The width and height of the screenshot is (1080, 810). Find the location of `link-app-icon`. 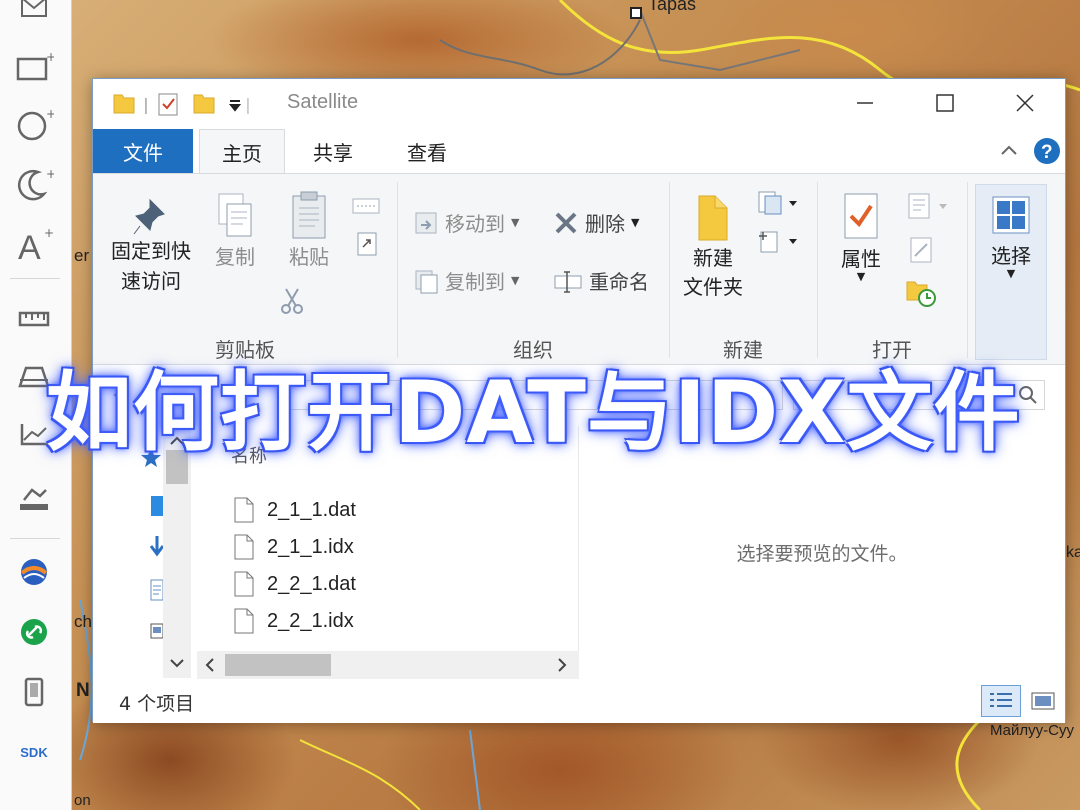

link-app-icon is located at coordinates (34, 632).